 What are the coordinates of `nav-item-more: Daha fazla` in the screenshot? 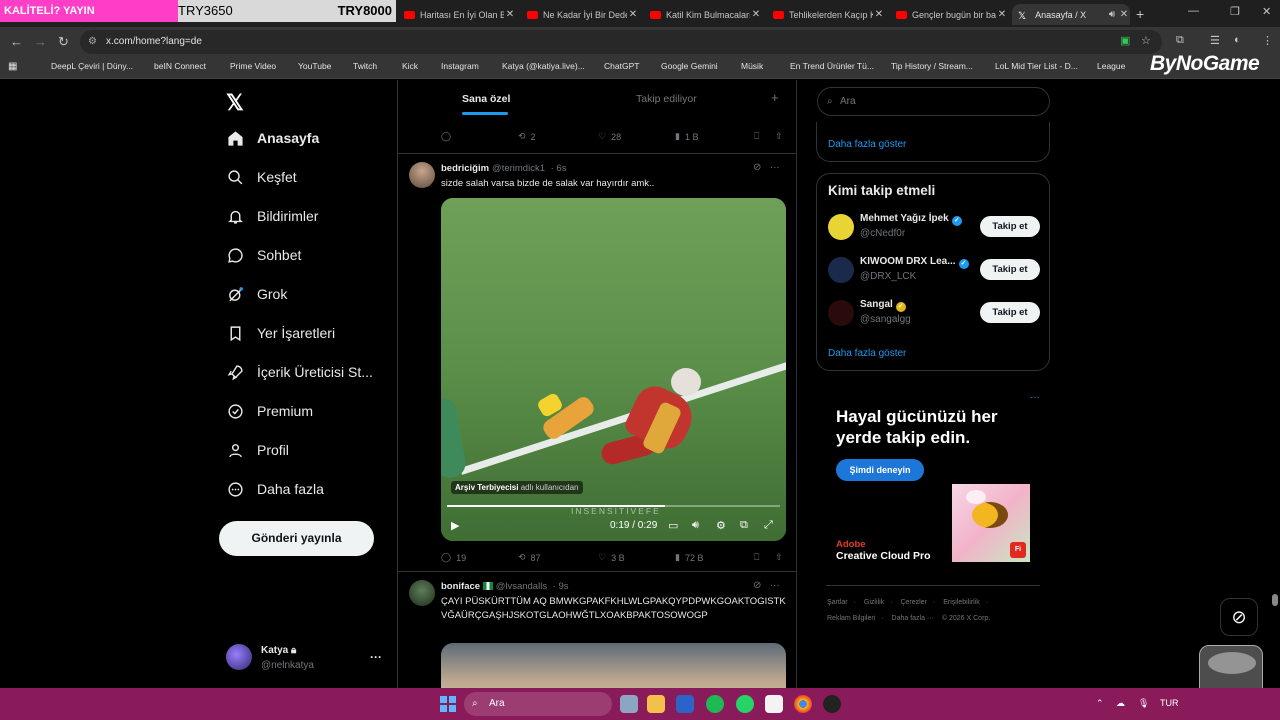 It's located at (275, 489).